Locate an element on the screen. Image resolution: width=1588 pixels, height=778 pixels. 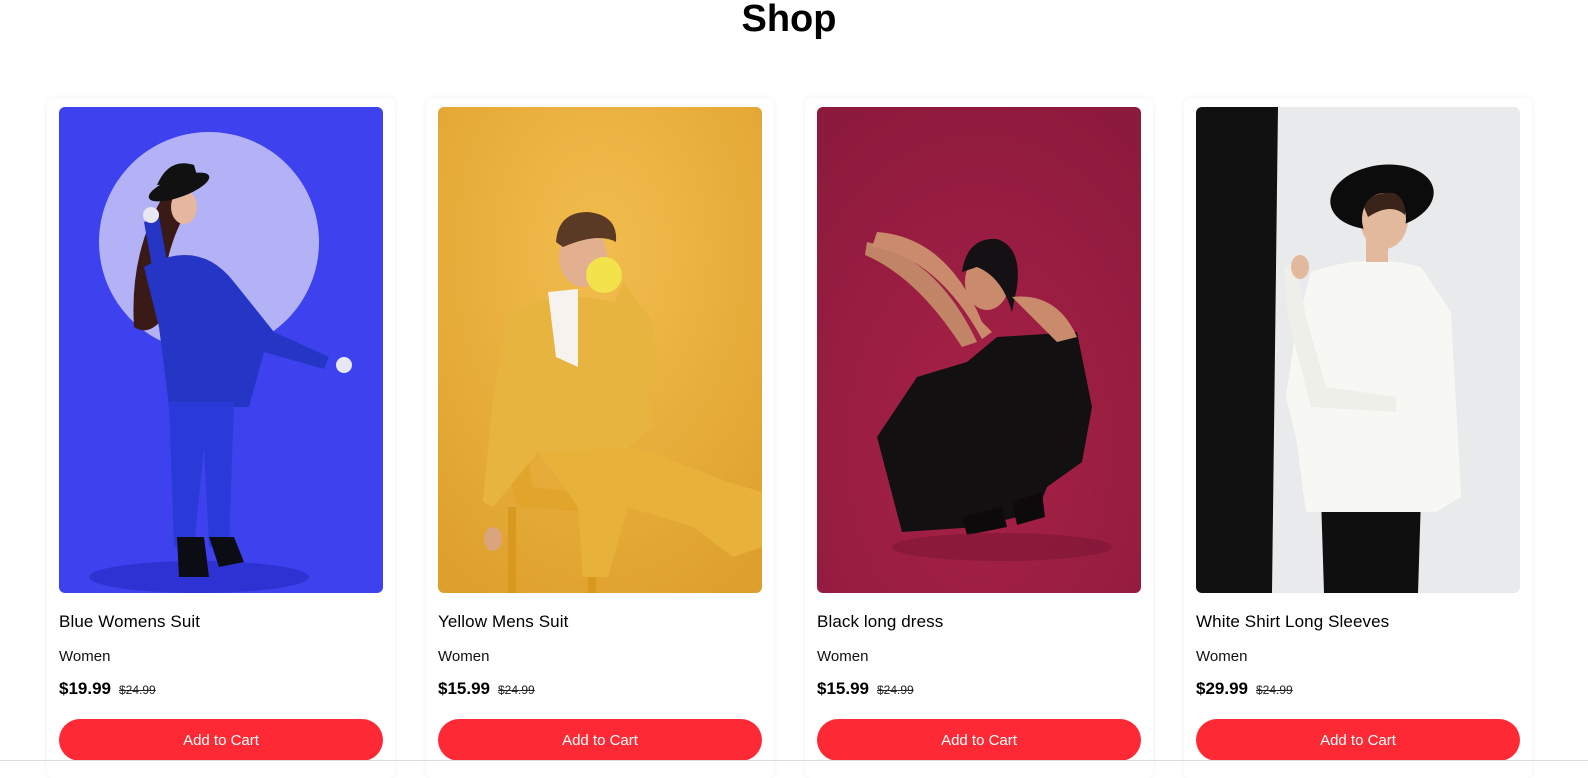
product-photo-yellow-mens-suit is located at coordinates (600, 350).